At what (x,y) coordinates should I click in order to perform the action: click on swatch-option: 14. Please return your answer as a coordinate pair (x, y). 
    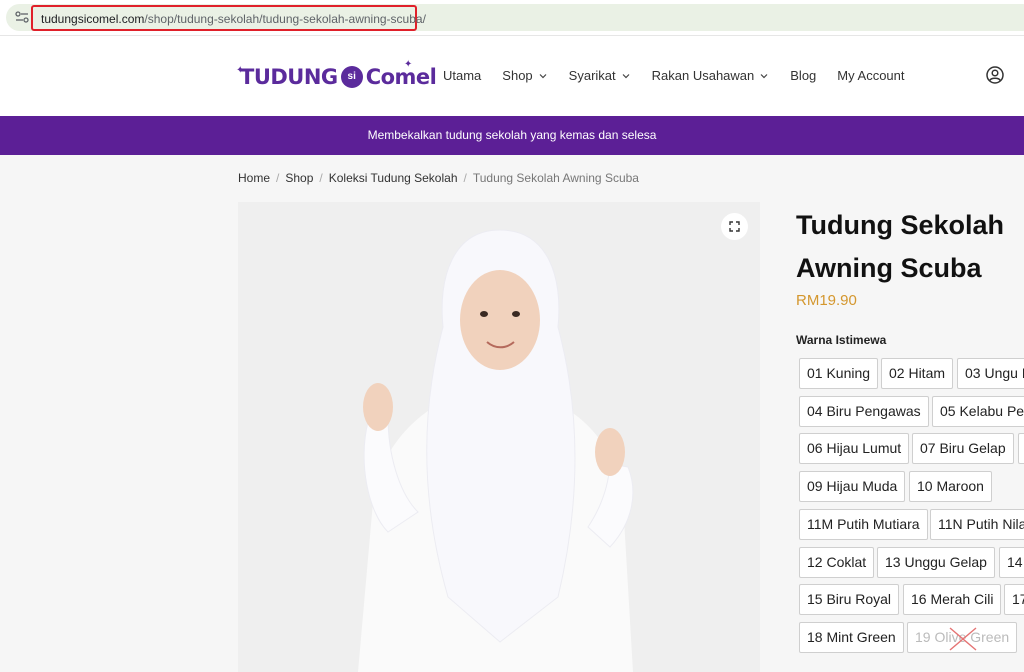
    Looking at the image, I should click on (1011, 562).